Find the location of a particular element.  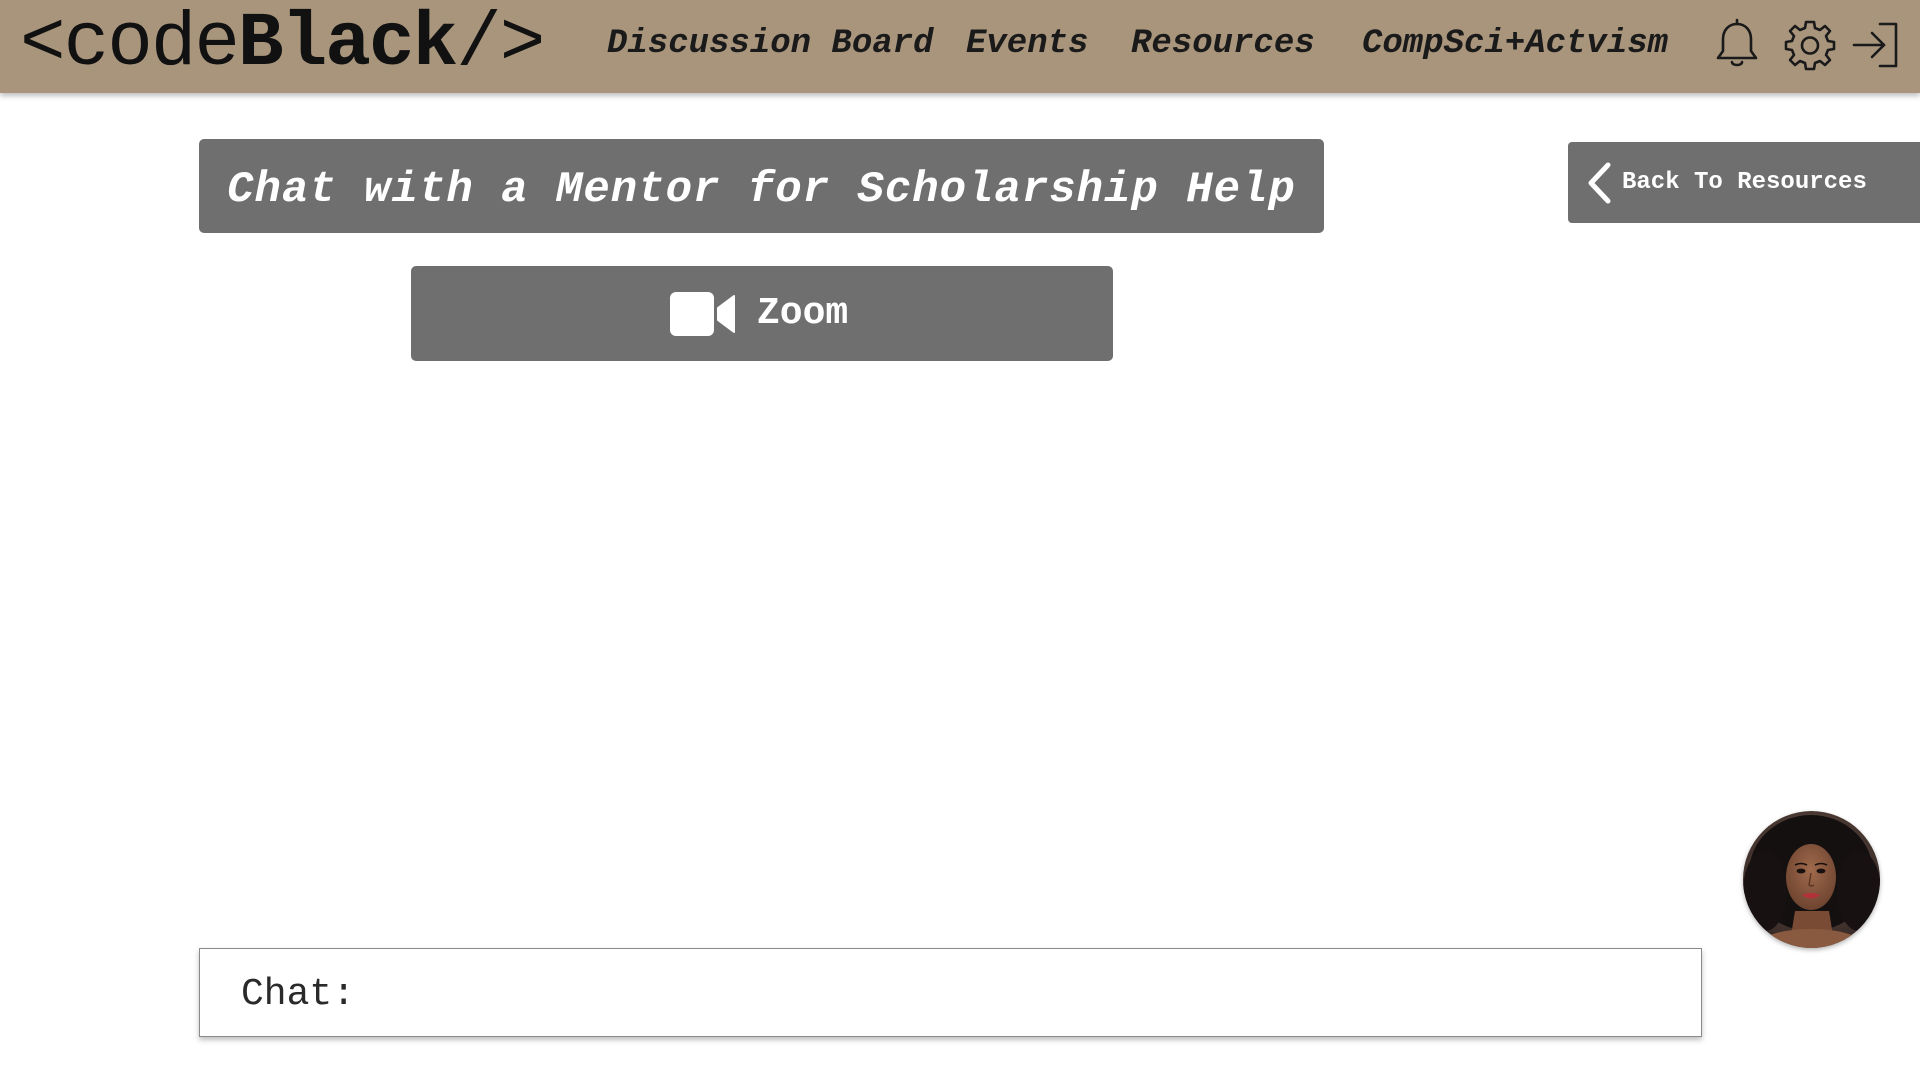

video-camera-icon is located at coordinates (702, 314).